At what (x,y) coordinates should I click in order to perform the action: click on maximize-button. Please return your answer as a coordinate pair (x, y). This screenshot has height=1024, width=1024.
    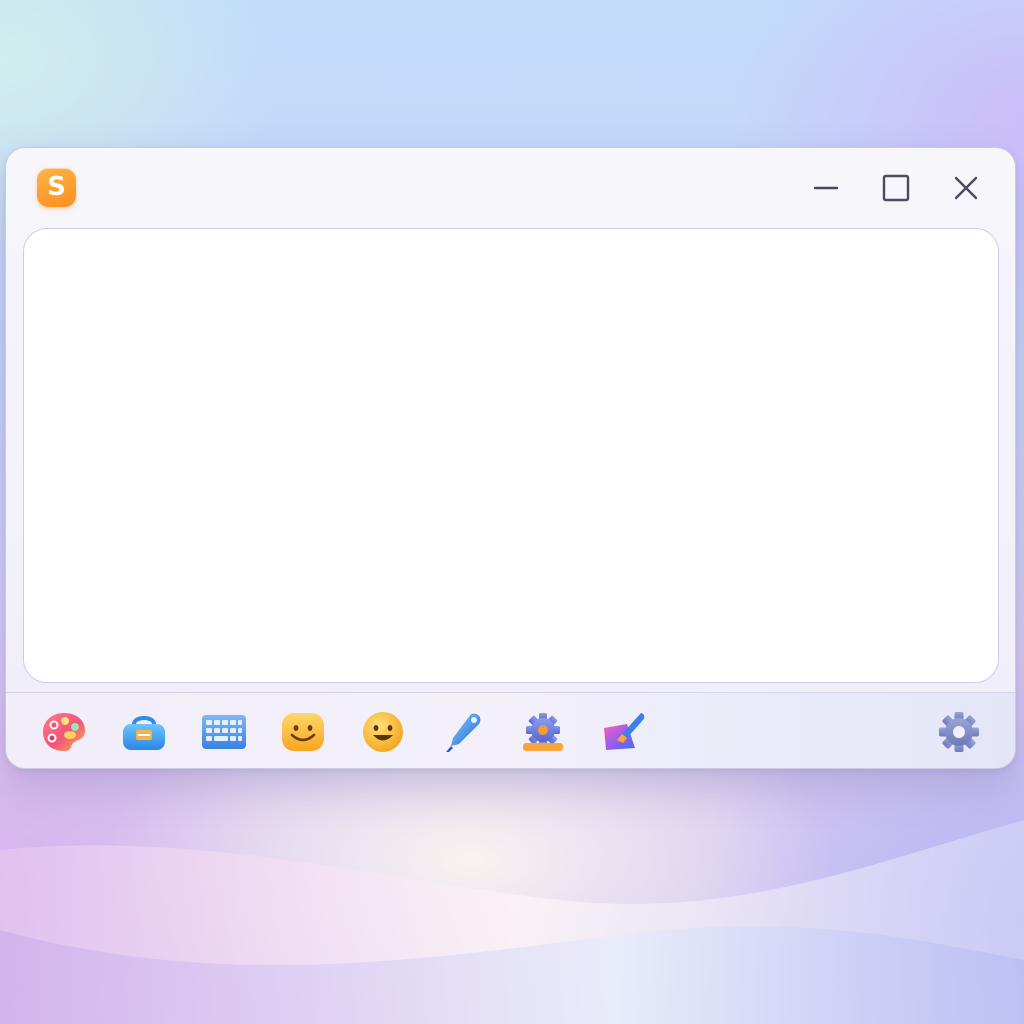
    Looking at the image, I should click on (896, 188).